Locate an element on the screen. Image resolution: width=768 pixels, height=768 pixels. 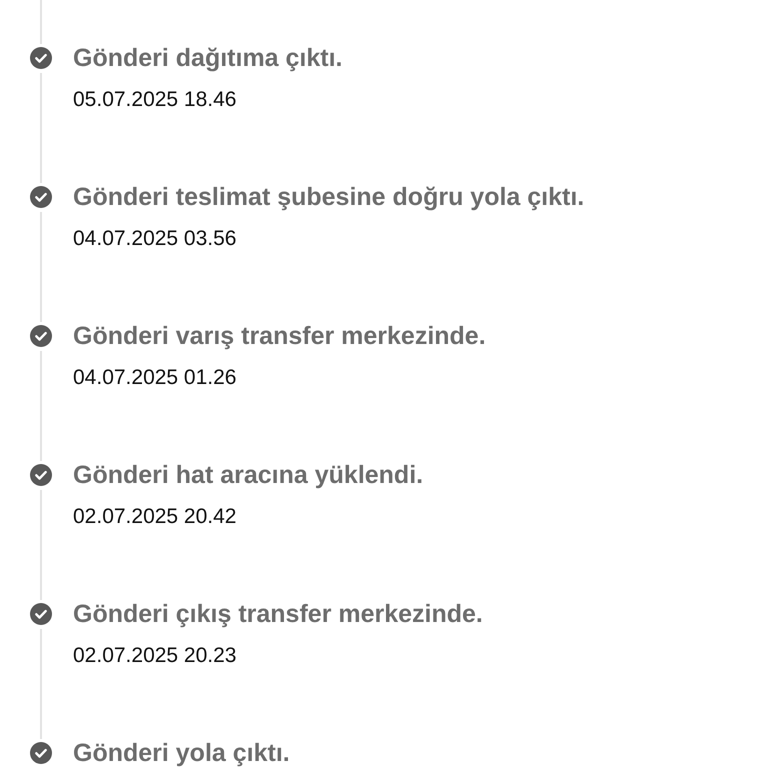
event-title: Gönderi yola çıktı. is located at coordinates (181, 753).